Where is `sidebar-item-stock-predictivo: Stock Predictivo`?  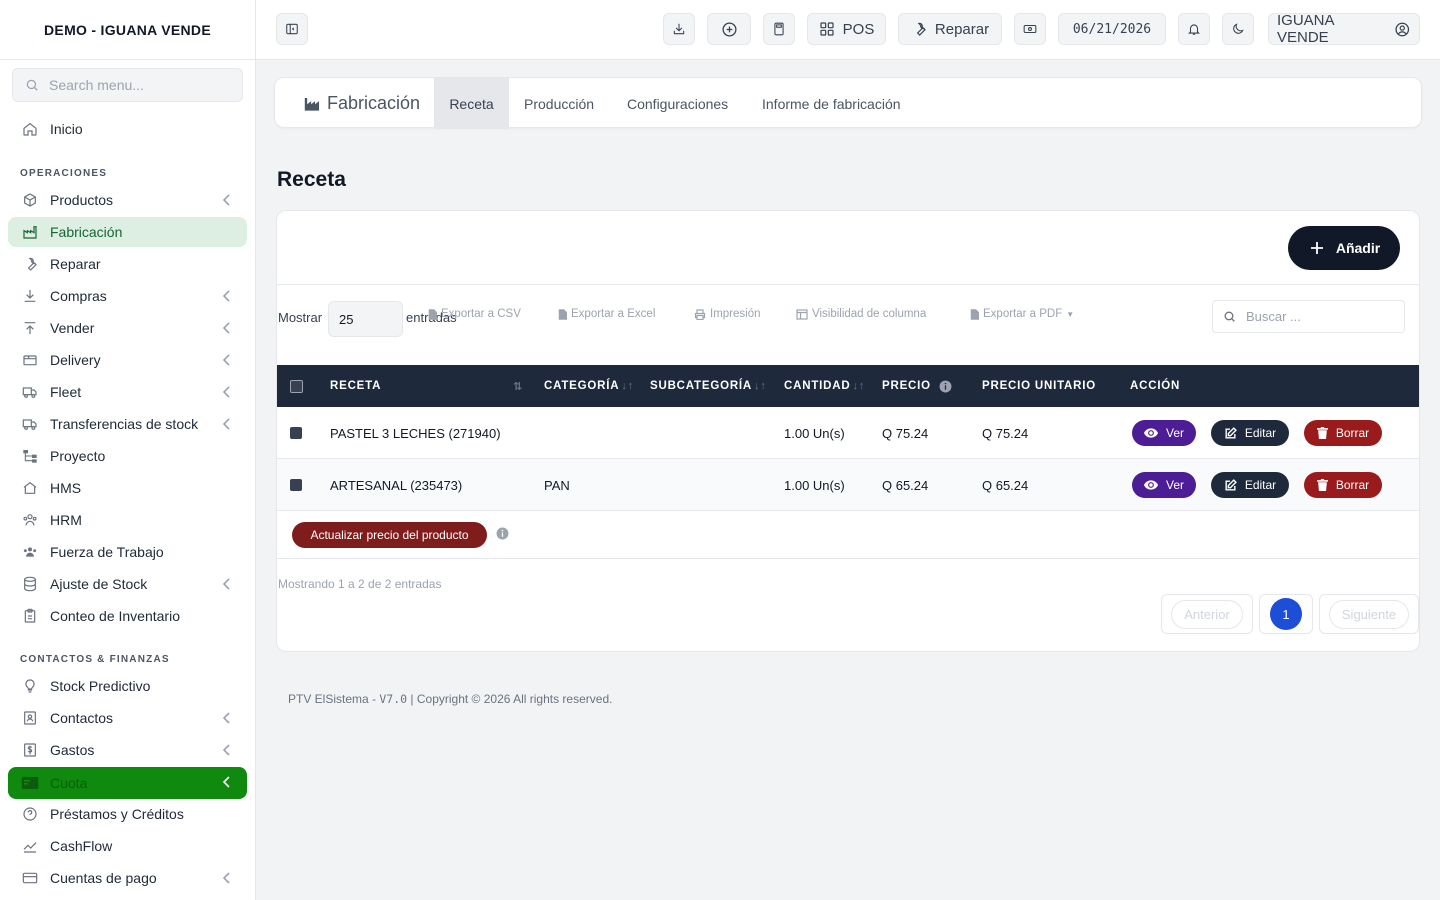
sidebar-item-stock-predictivo: Stock Predictivo is located at coordinates (127, 686).